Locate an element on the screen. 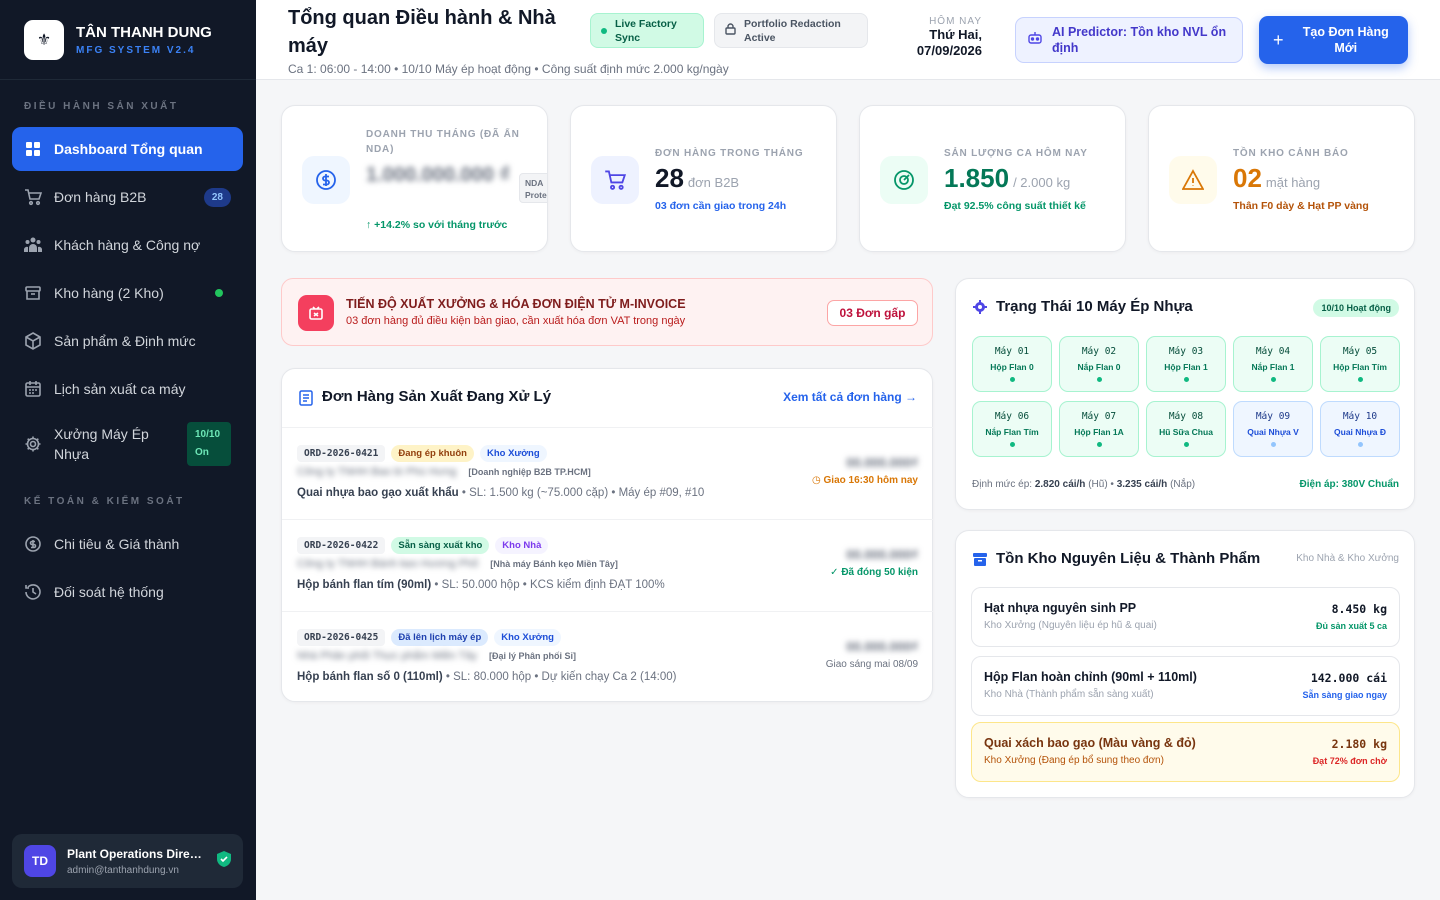  machines-title: Trạng Thái 10 Máy Ép Nhựa is located at coordinates (1094, 306).